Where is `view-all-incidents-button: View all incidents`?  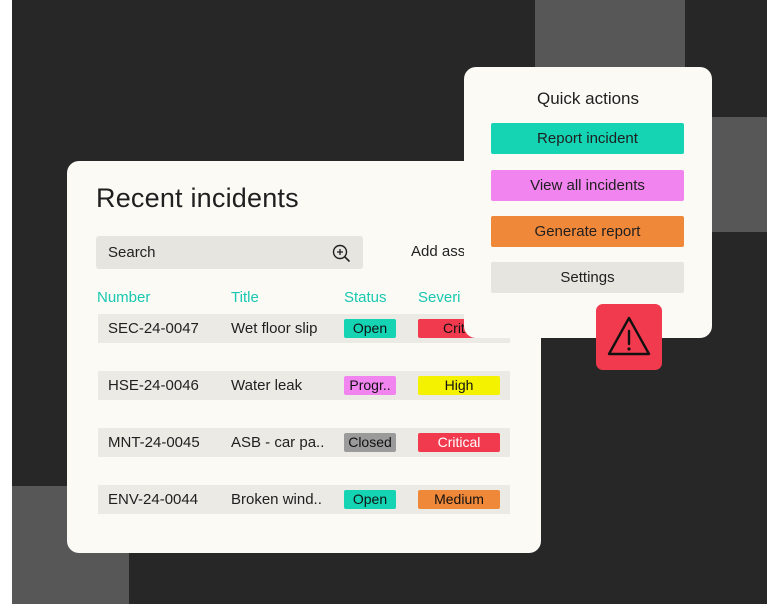
view-all-incidents-button: View all incidents is located at coordinates (587, 185).